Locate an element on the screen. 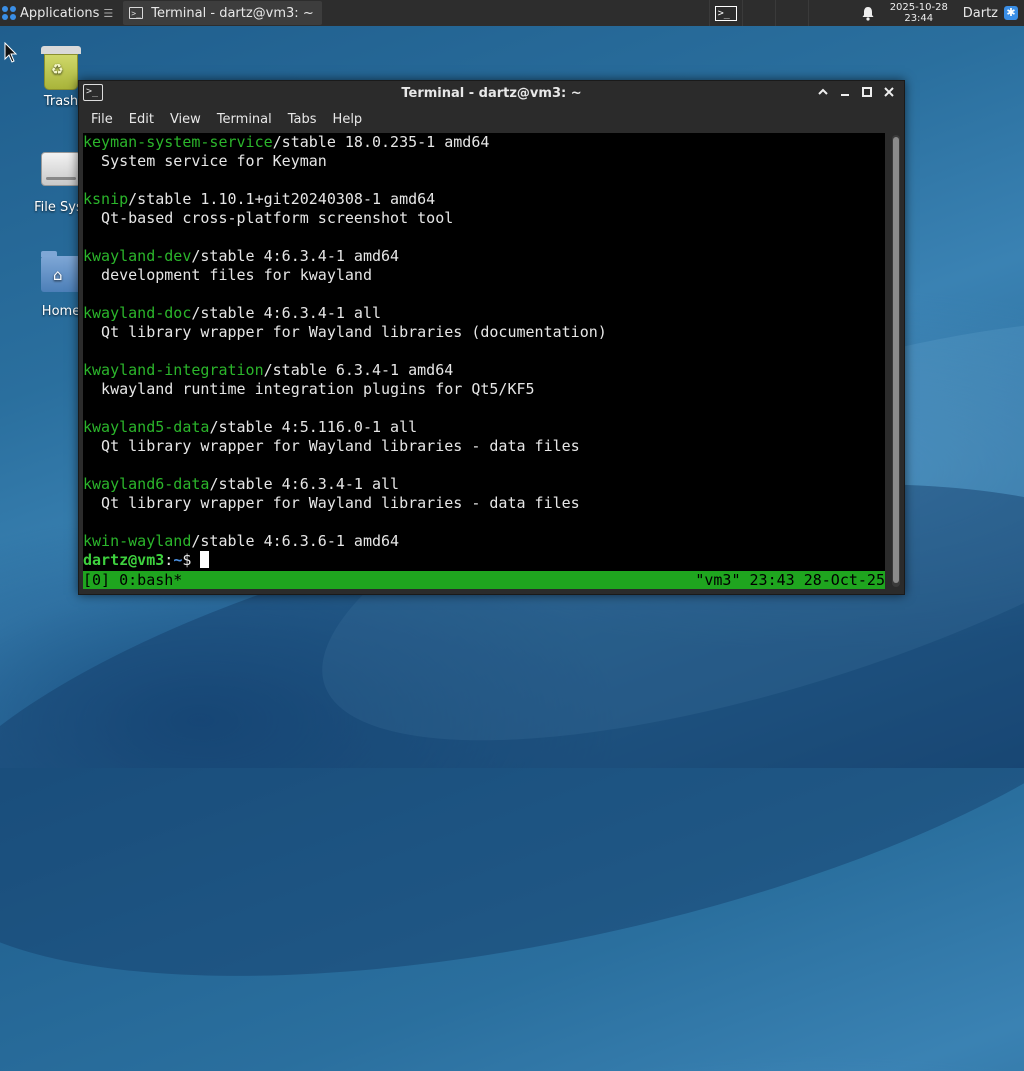 This screenshot has height=1071, width=1024. menu-tabs: Tabs is located at coordinates (302, 119).